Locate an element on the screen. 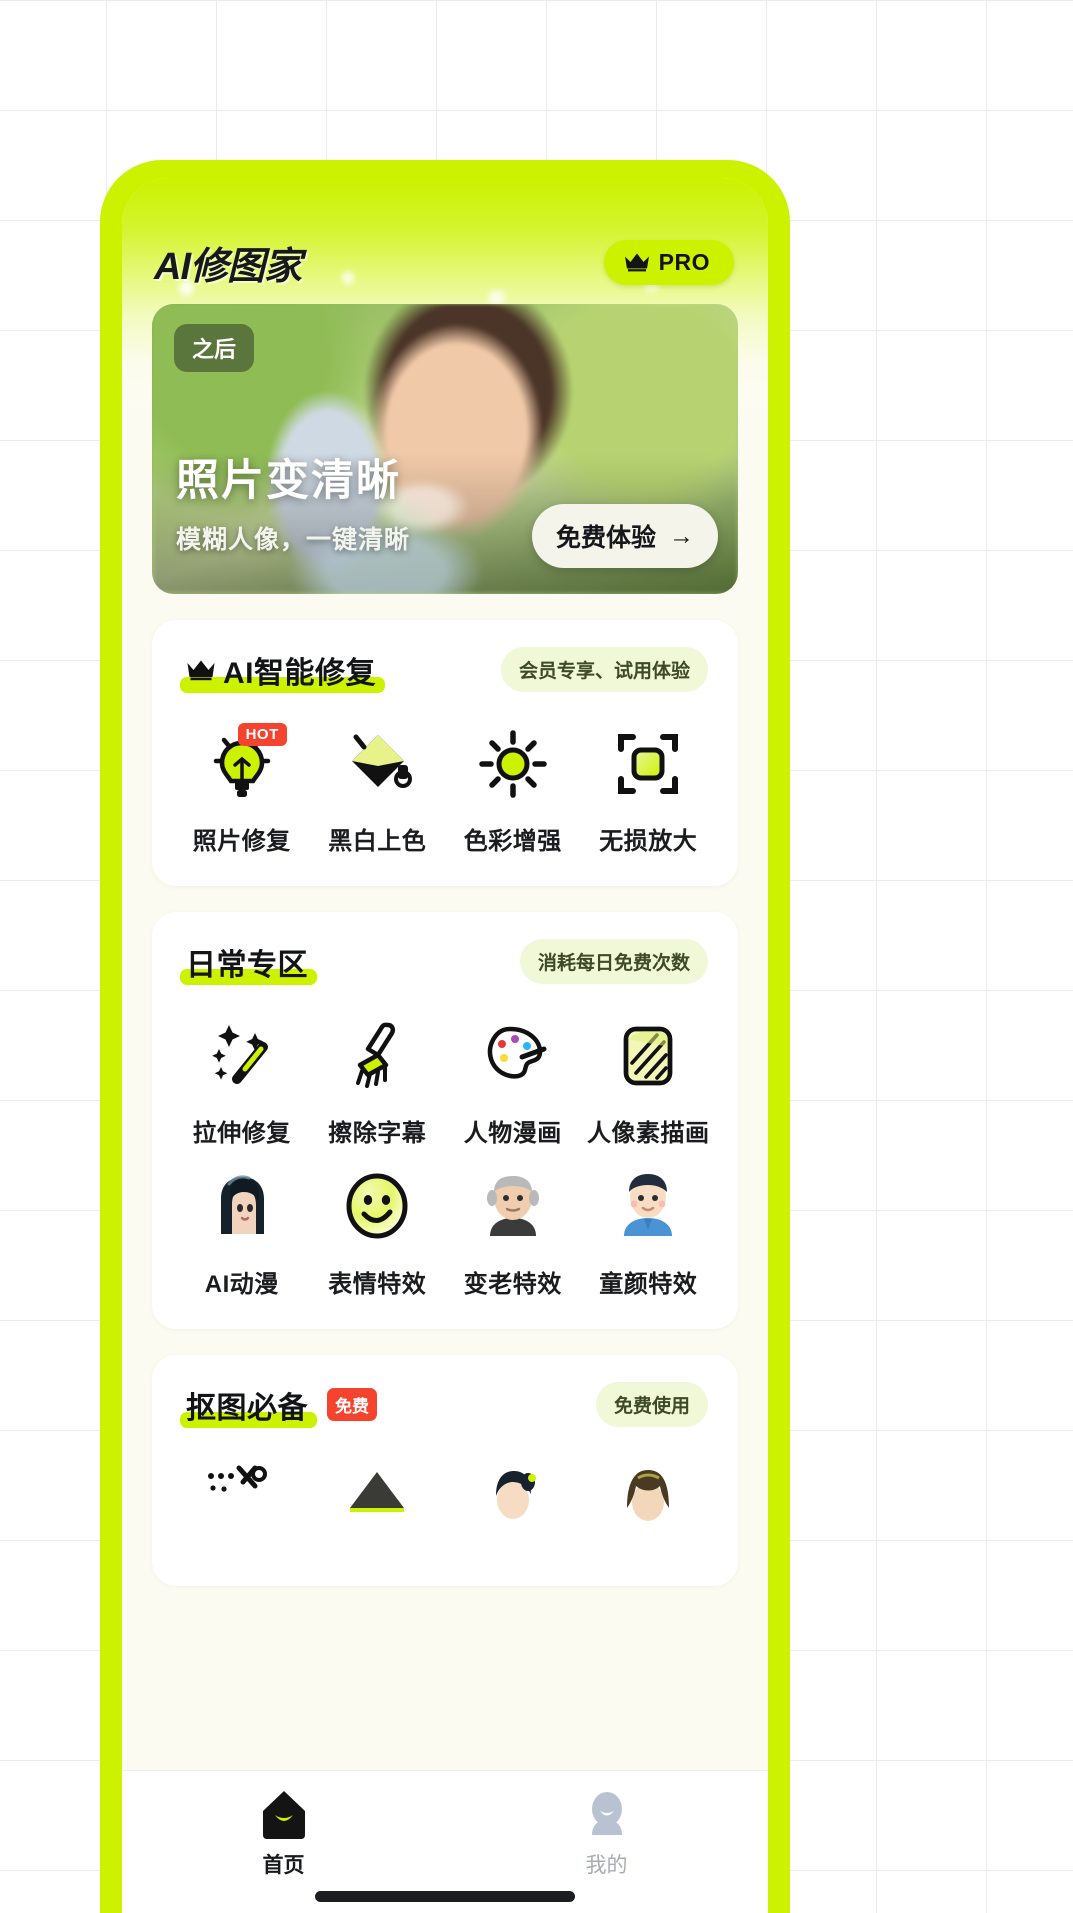 Image resolution: width=1073 pixels, height=1913 pixels. tool-label: AI动漫 is located at coordinates (241, 1284).